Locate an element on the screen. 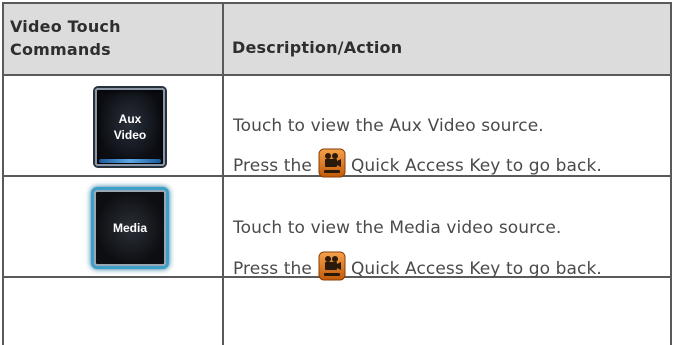  header-description-action: Description/Action is located at coordinates (317, 47).